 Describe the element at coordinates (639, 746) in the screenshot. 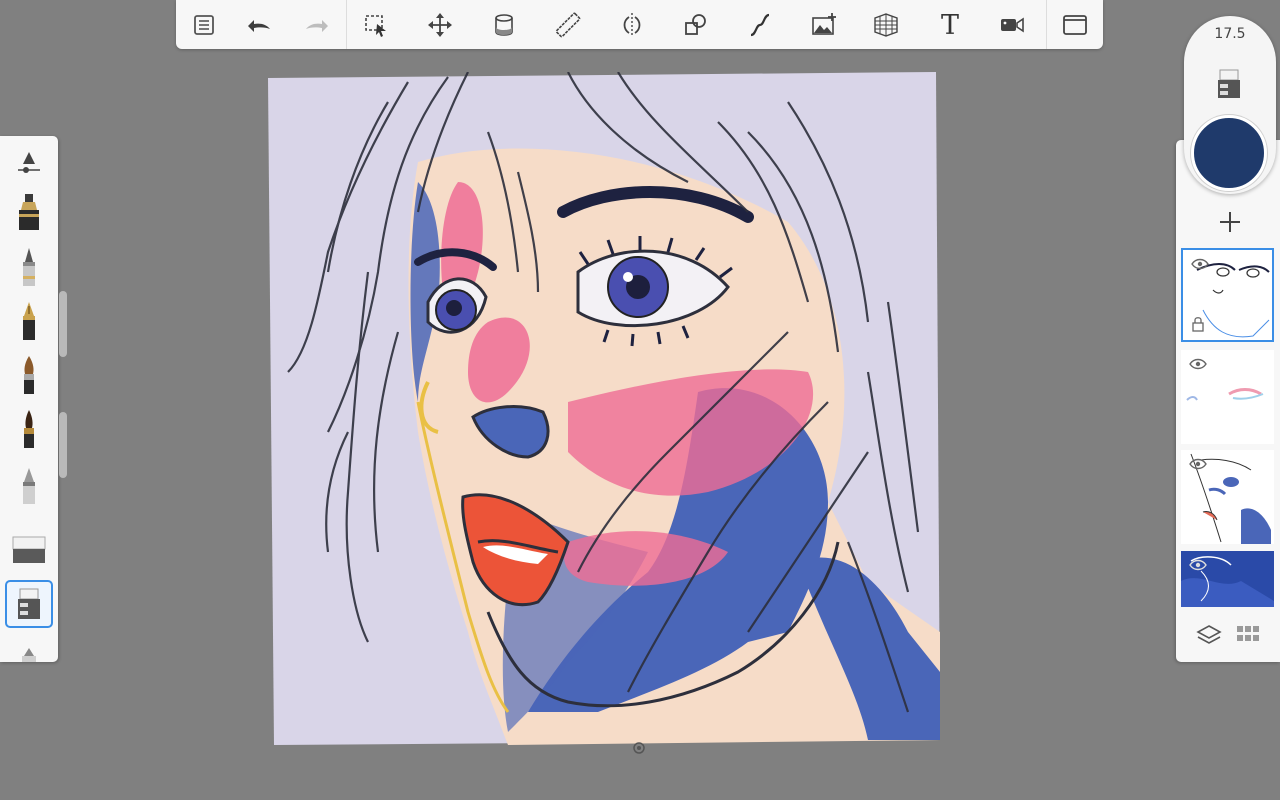

I see `canvas-rotate-handle` at that location.